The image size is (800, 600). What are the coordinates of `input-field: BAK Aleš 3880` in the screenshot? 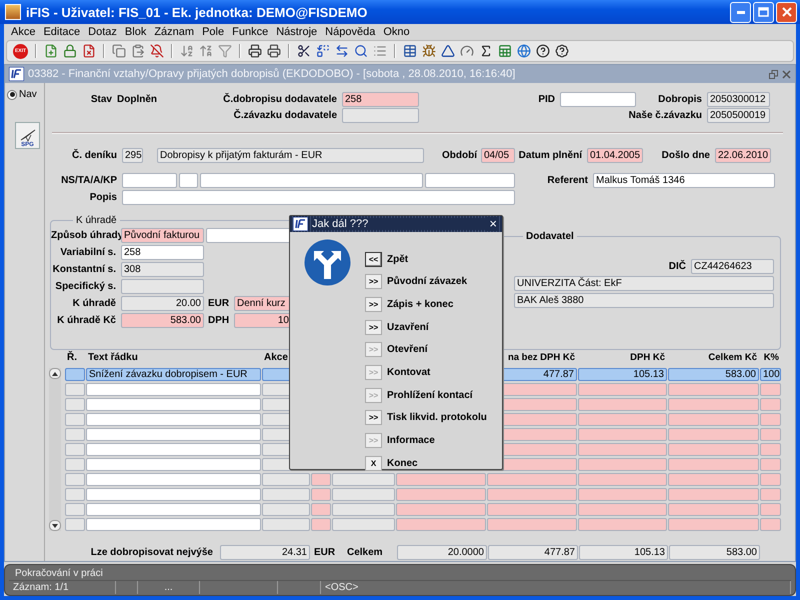 It's located at (644, 300).